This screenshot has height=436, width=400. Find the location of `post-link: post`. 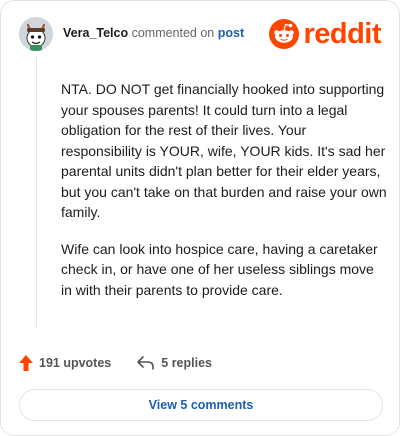

post-link: post is located at coordinates (231, 33).